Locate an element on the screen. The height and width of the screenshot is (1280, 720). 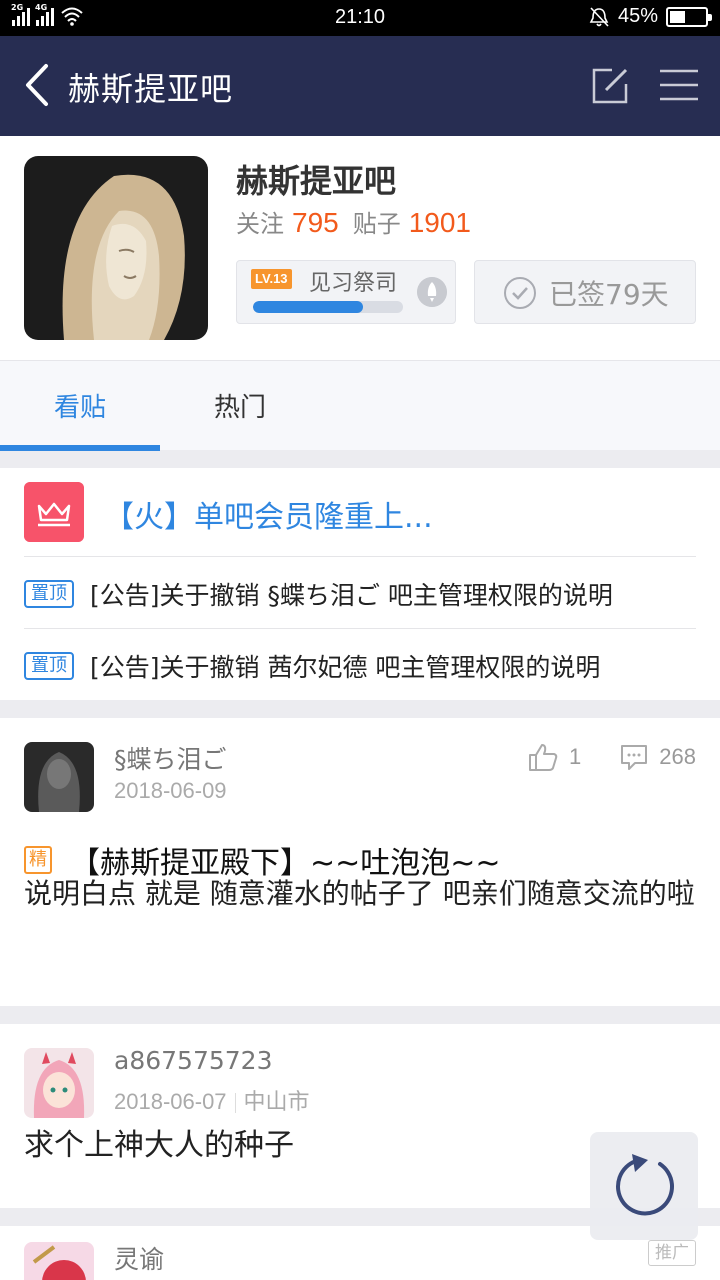
comment-icon is located at coordinates (634, 757).